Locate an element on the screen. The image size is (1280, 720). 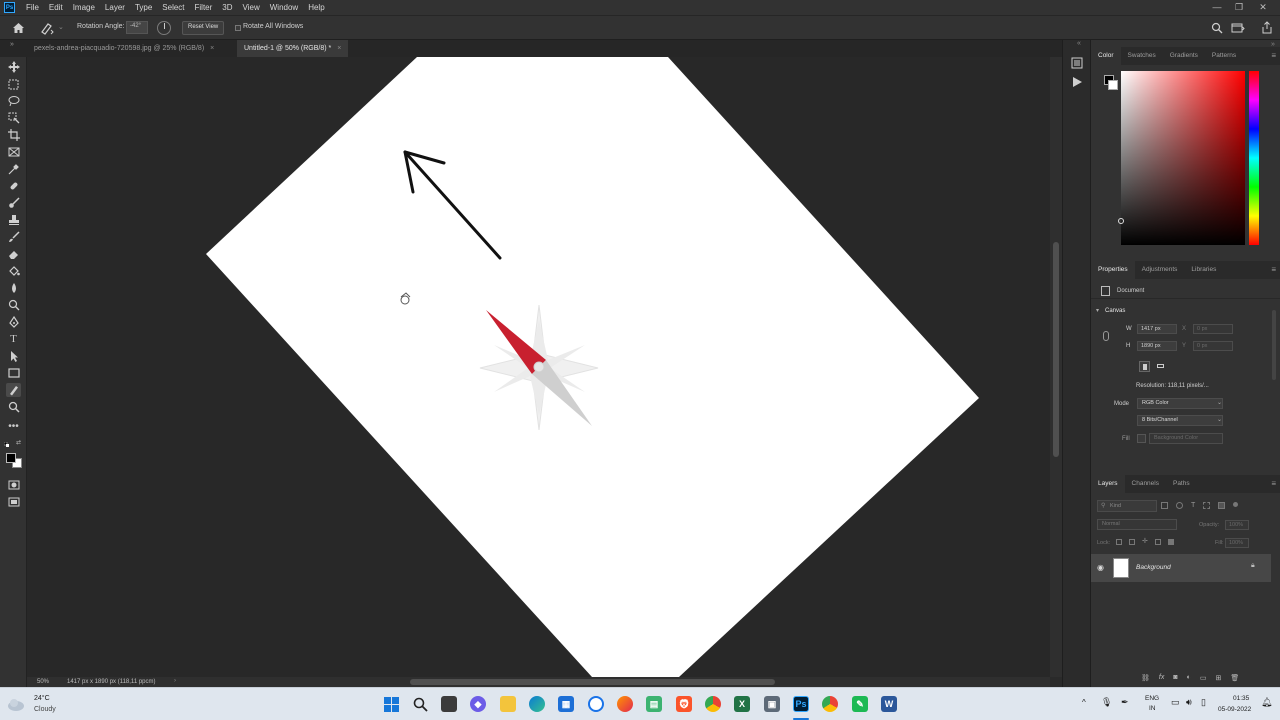
menu-select: Select is located at coordinates (173, 7).